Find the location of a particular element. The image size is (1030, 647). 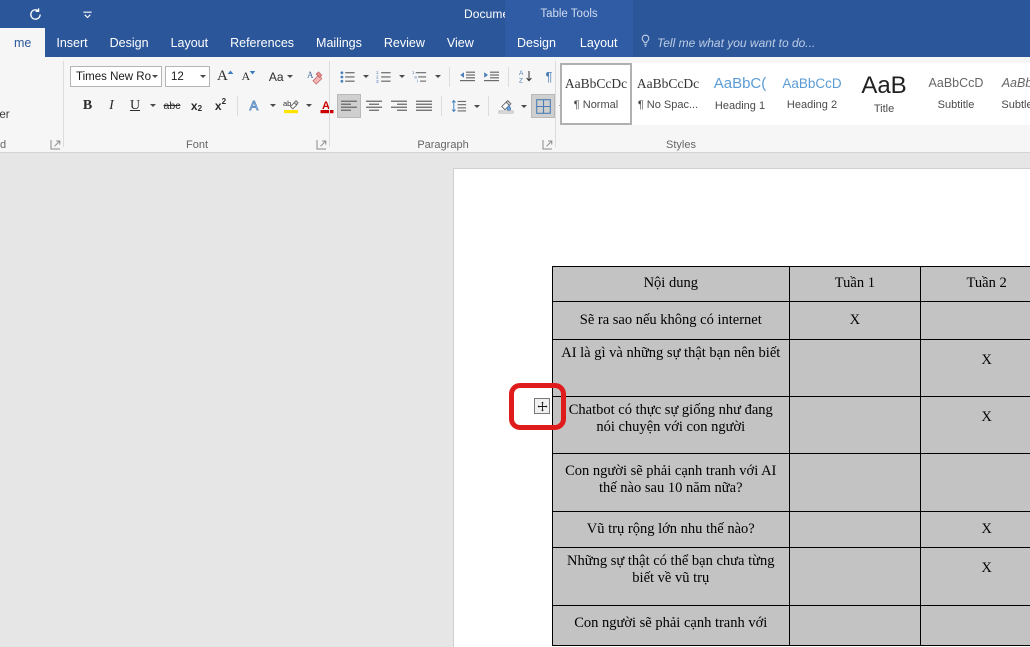

clipboard-dialog-launcher is located at coordinates (55, 144).